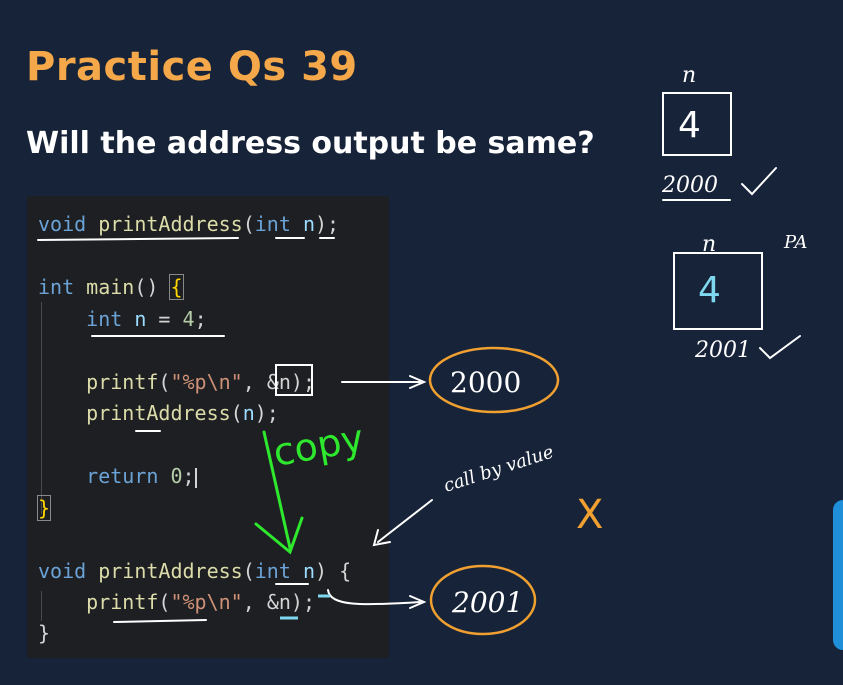 The image size is (843, 685). What do you see at coordinates (709, 244) in the screenshot?
I see `label-n-bottom: n` at bounding box center [709, 244].